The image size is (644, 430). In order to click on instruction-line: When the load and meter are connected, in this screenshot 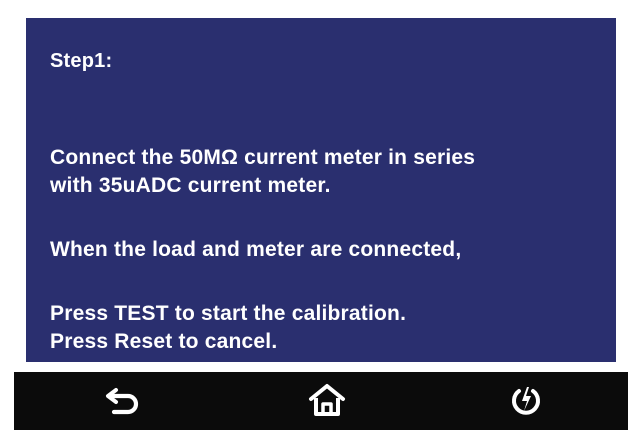, I will do `click(256, 249)`.